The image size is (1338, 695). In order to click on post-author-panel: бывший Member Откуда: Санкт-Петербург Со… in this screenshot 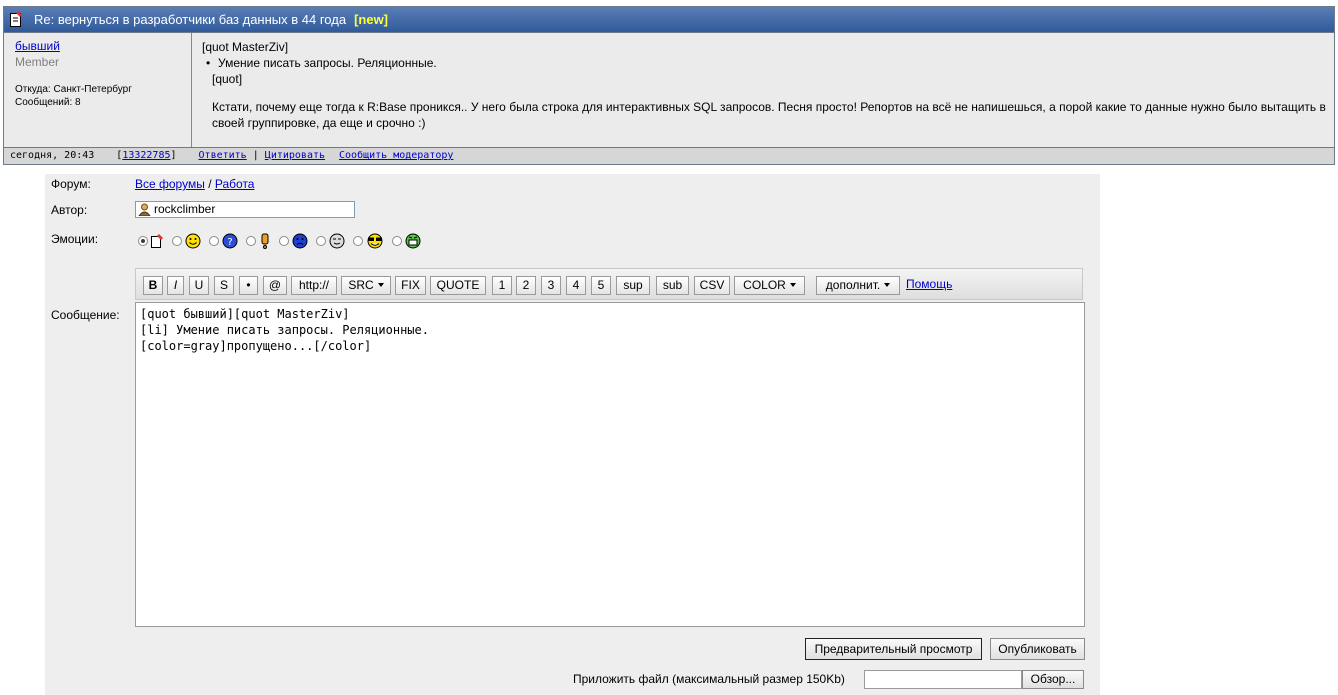, I will do `click(98, 90)`.